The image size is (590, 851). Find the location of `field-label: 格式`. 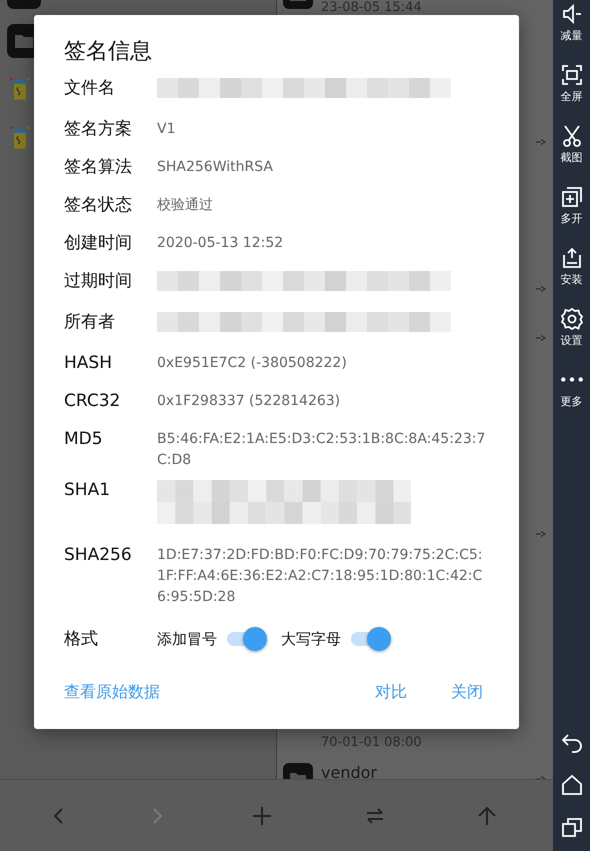

field-label: 格式 is located at coordinates (81, 639).